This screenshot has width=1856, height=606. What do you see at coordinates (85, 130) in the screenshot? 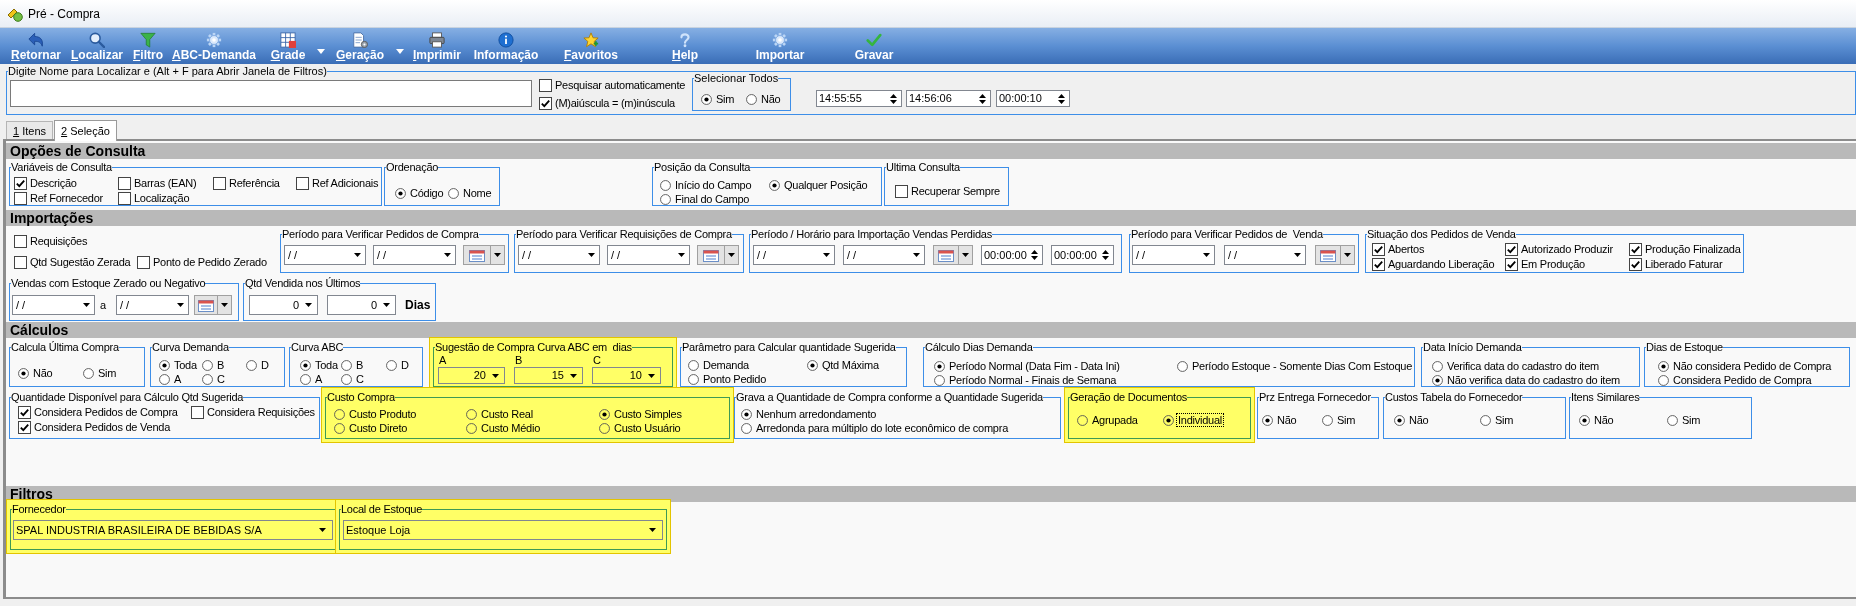
I see `tab: 2 Seleção` at bounding box center [85, 130].